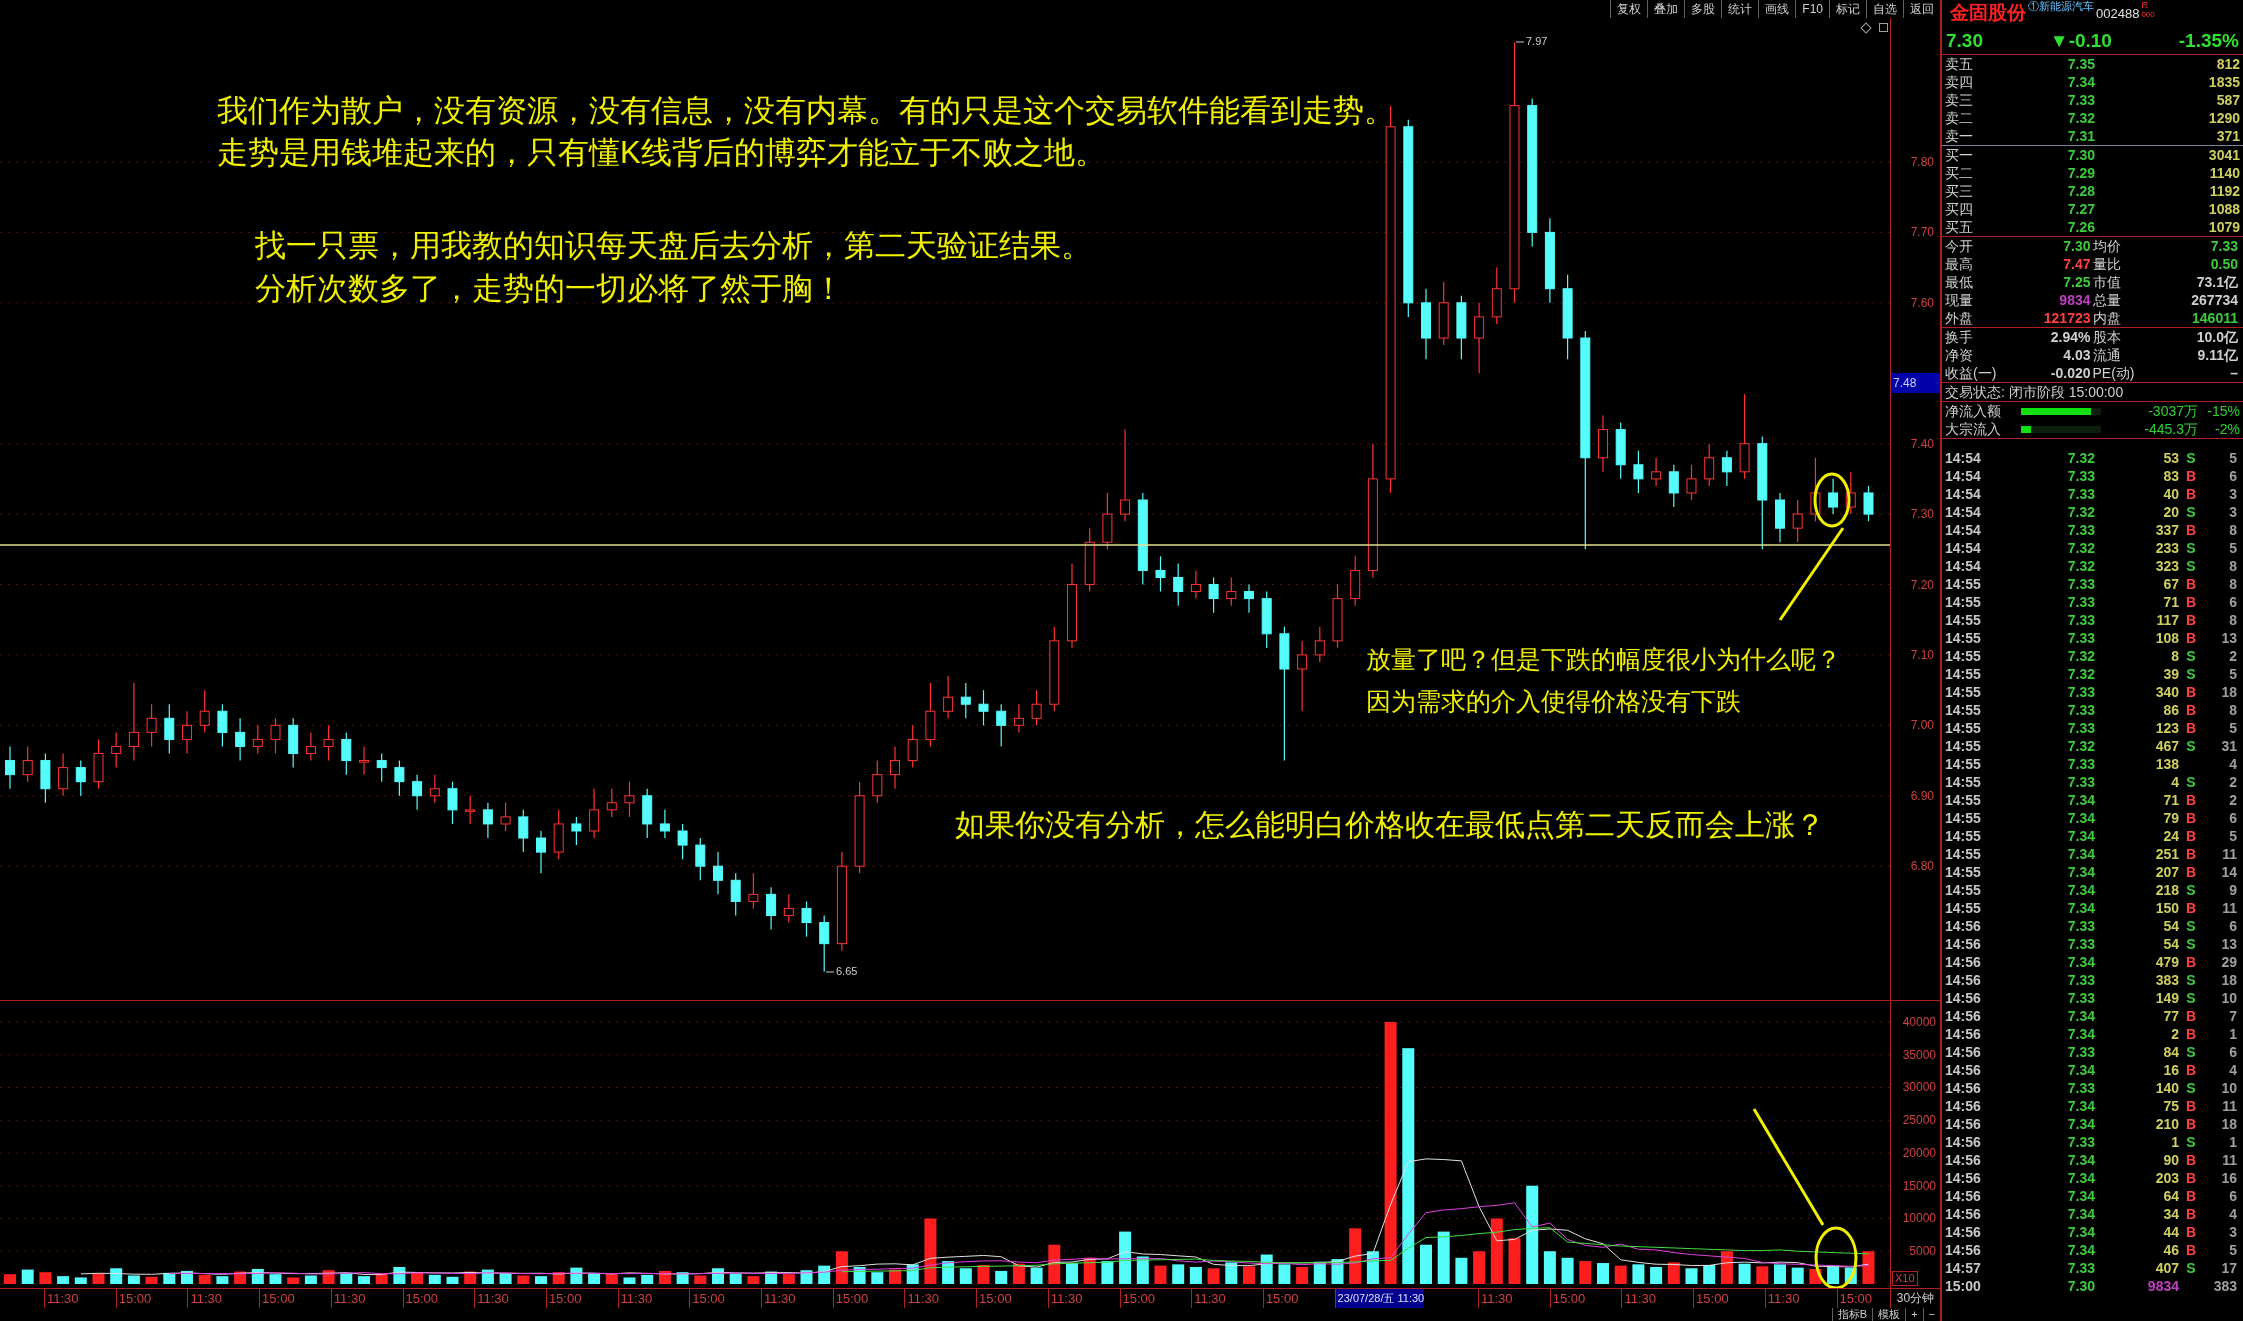 This screenshot has width=2243, height=1321. I want to click on annotation-text: 放量了吧？但是下跌的幅度很小为什么呢？, so click(1603, 659).